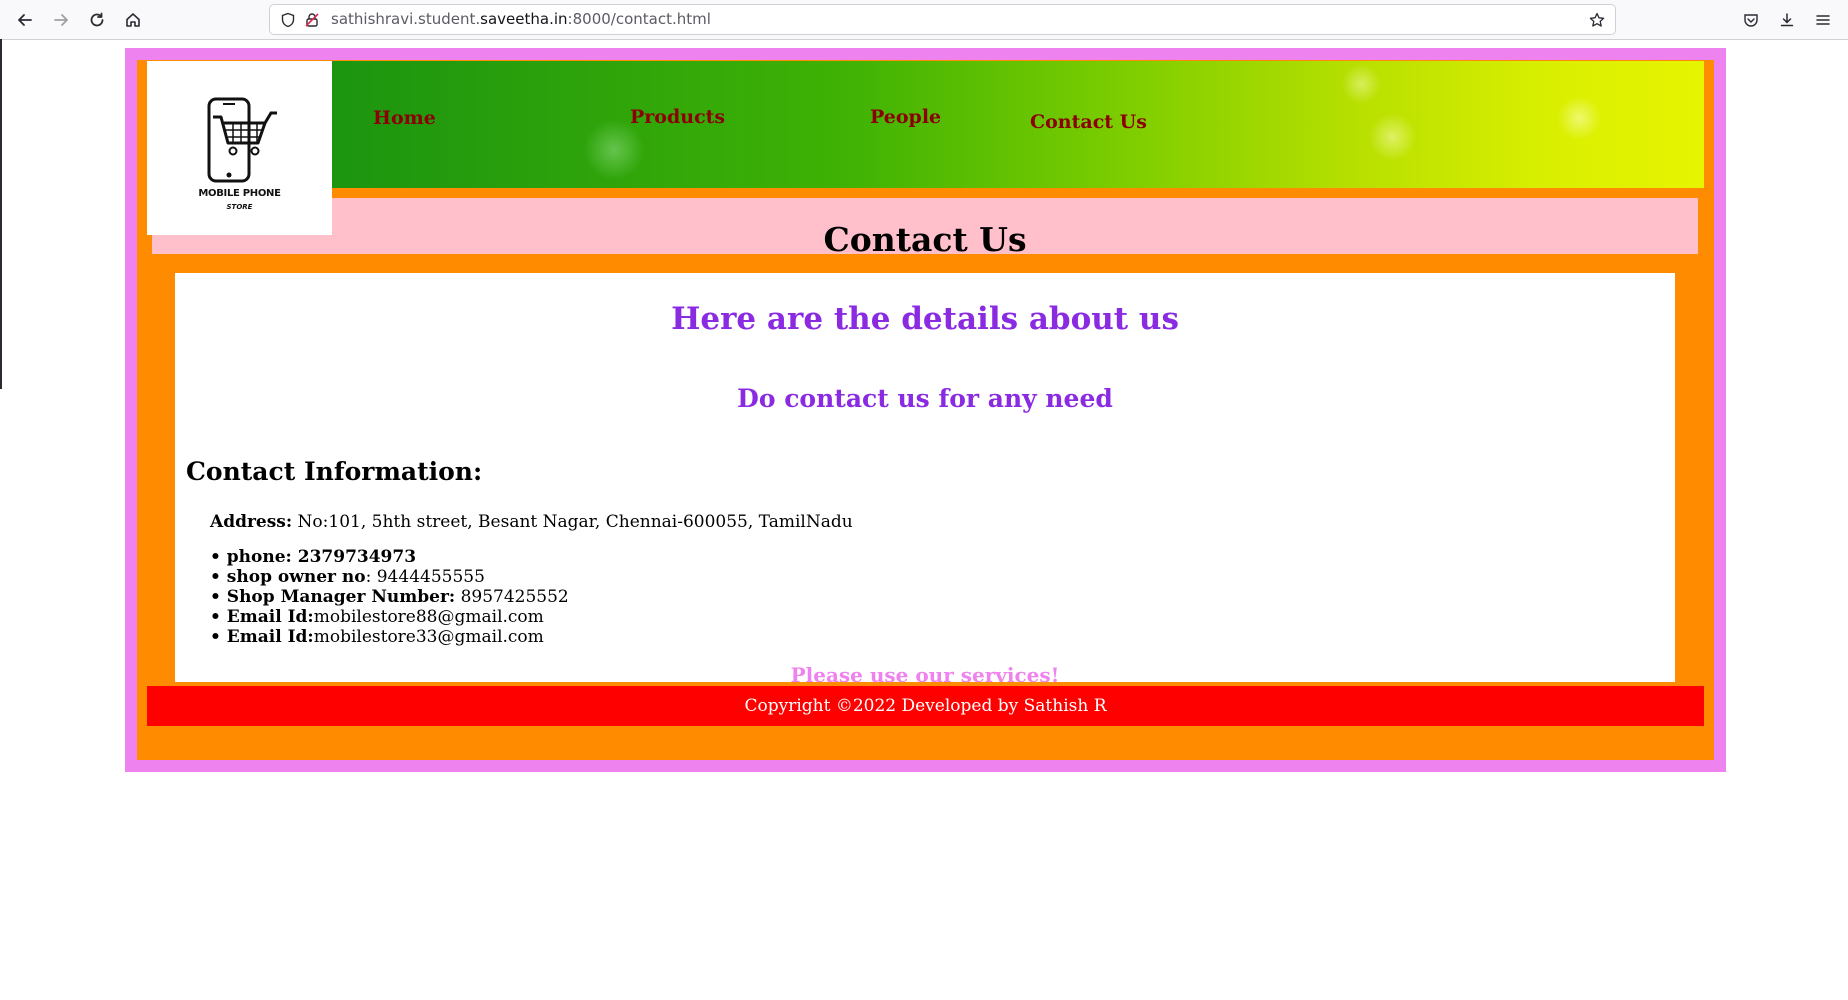 The image size is (1848, 1000). Describe the element at coordinates (425, 577) in the screenshot. I see `owner-value: : 9444455555` at that location.